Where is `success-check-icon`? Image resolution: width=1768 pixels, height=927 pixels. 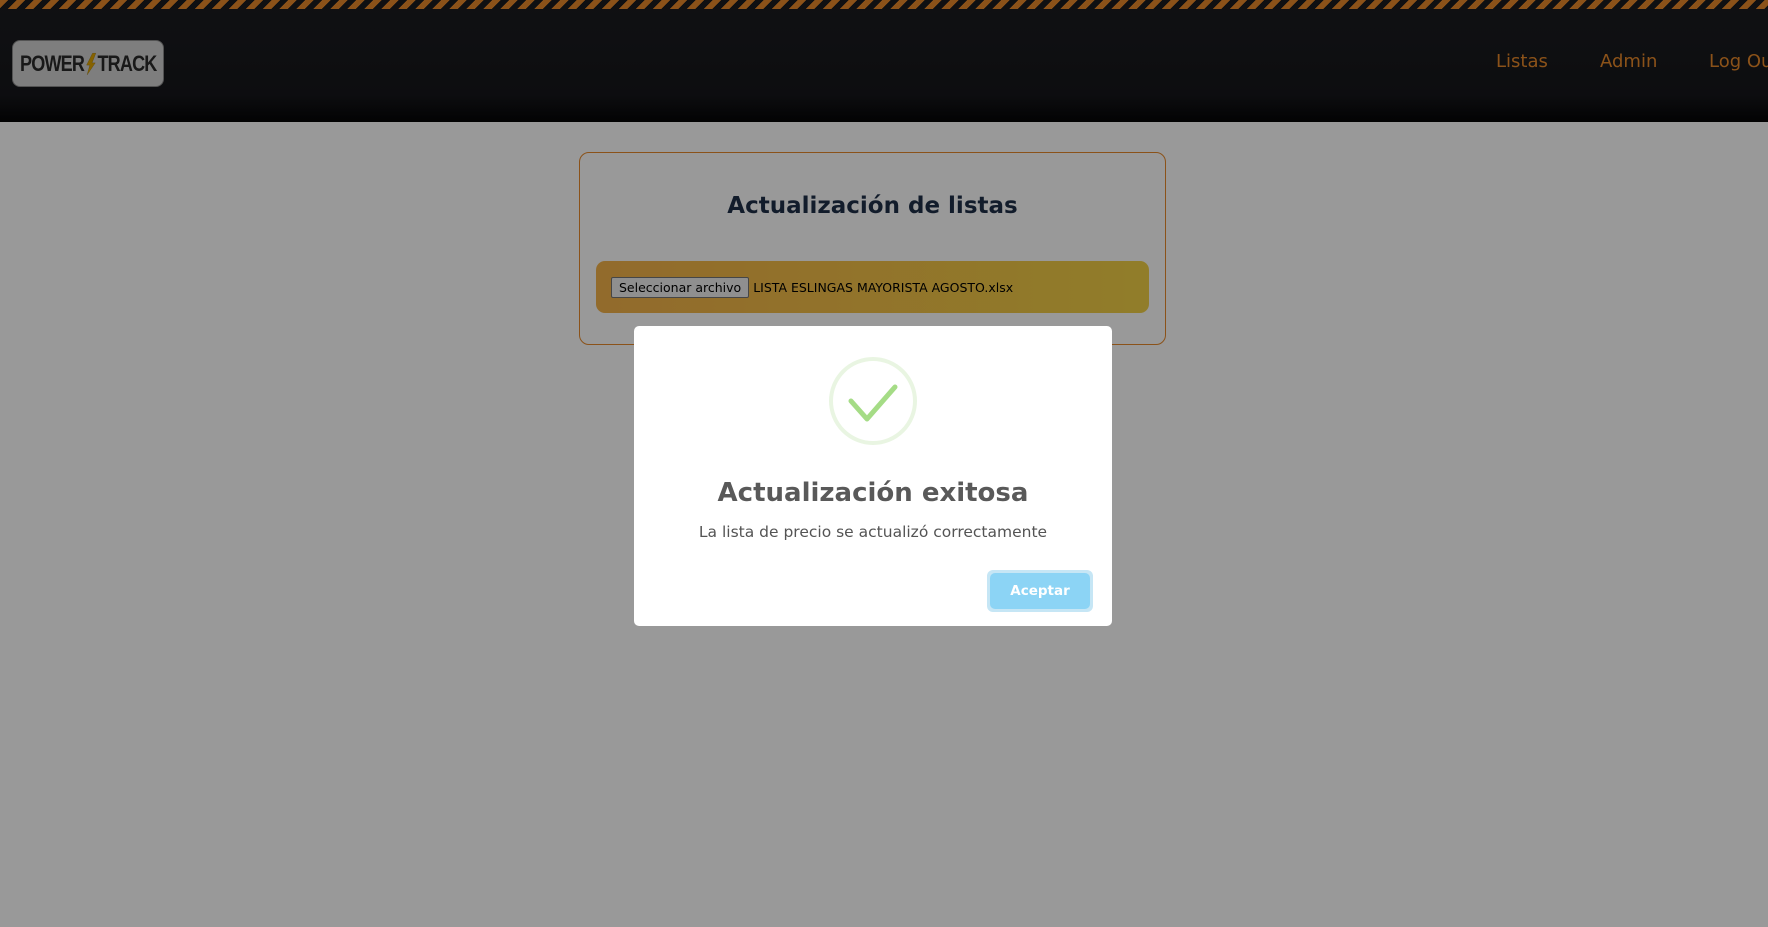 success-check-icon is located at coordinates (873, 401).